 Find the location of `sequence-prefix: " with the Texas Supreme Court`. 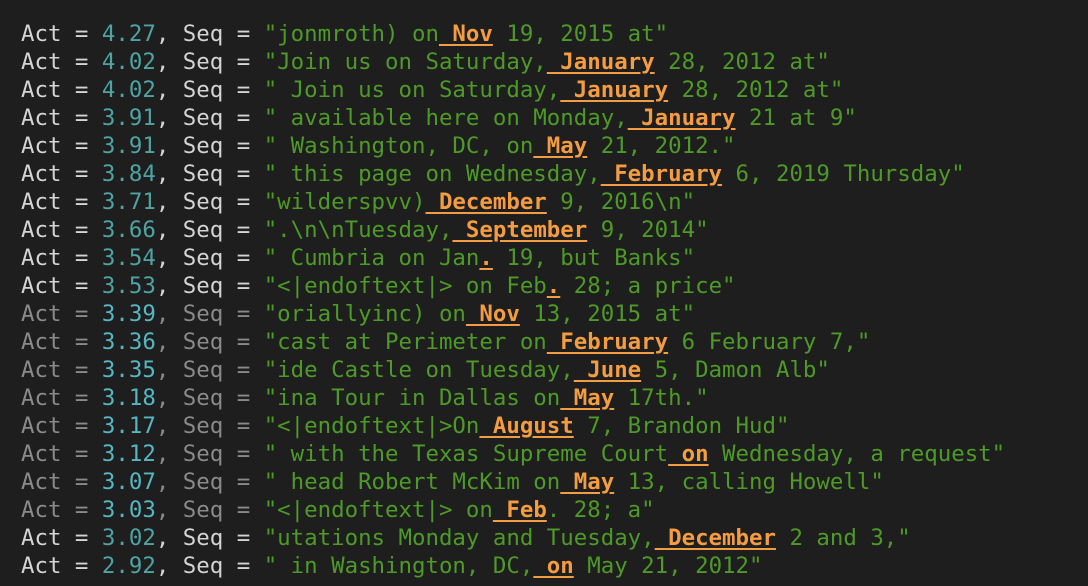

sequence-prefix: " with the Texas Supreme Court is located at coordinates (466, 454).